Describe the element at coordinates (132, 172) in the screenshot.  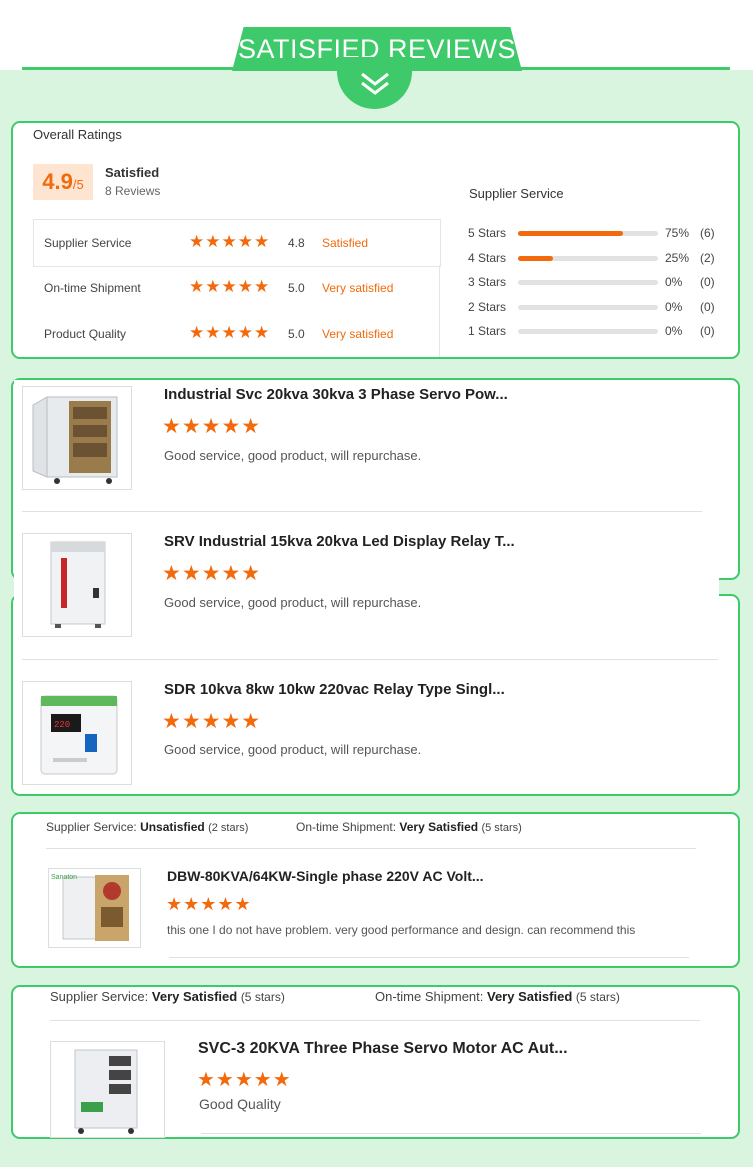
I see `score-label: Satisfied` at that location.